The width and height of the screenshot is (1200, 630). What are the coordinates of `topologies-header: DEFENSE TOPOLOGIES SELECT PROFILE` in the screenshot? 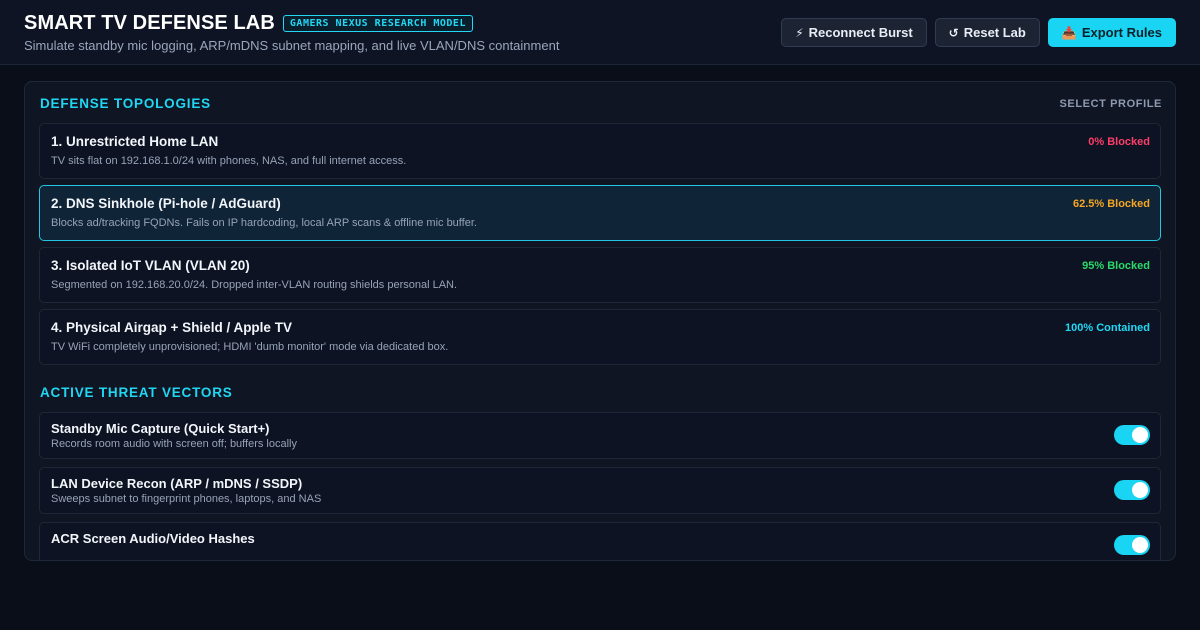 It's located at (601, 103).